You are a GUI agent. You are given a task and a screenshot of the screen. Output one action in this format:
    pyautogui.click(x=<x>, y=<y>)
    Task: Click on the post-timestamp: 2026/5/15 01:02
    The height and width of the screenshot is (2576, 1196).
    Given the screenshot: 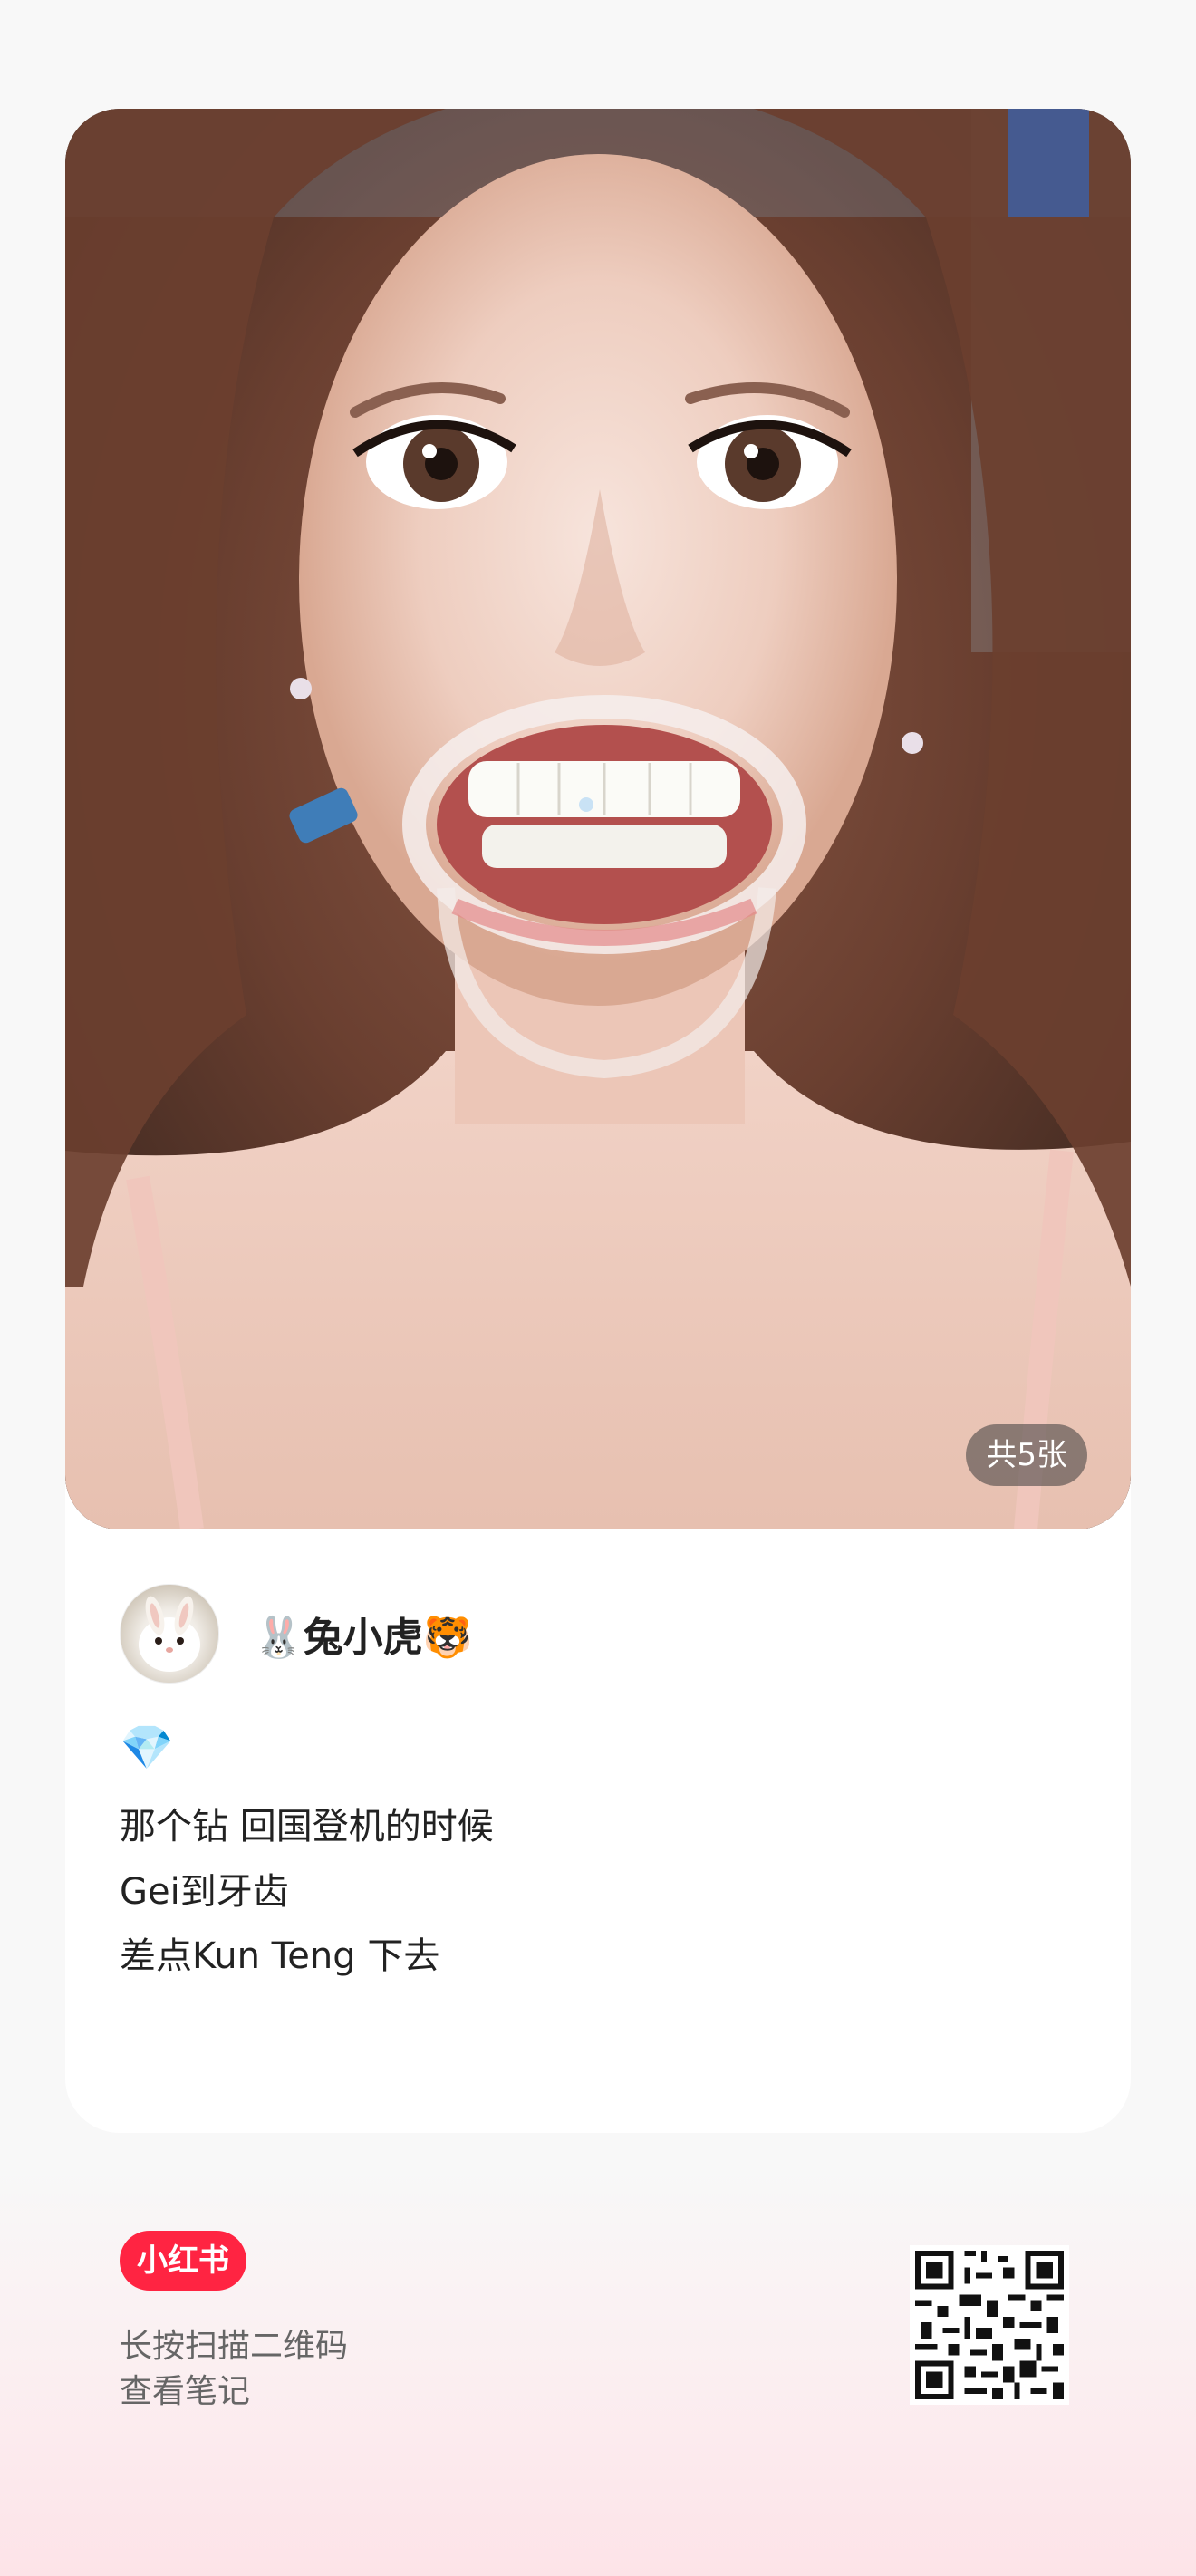 What is the action you would take?
    pyautogui.click(x=255, y=2129)
    